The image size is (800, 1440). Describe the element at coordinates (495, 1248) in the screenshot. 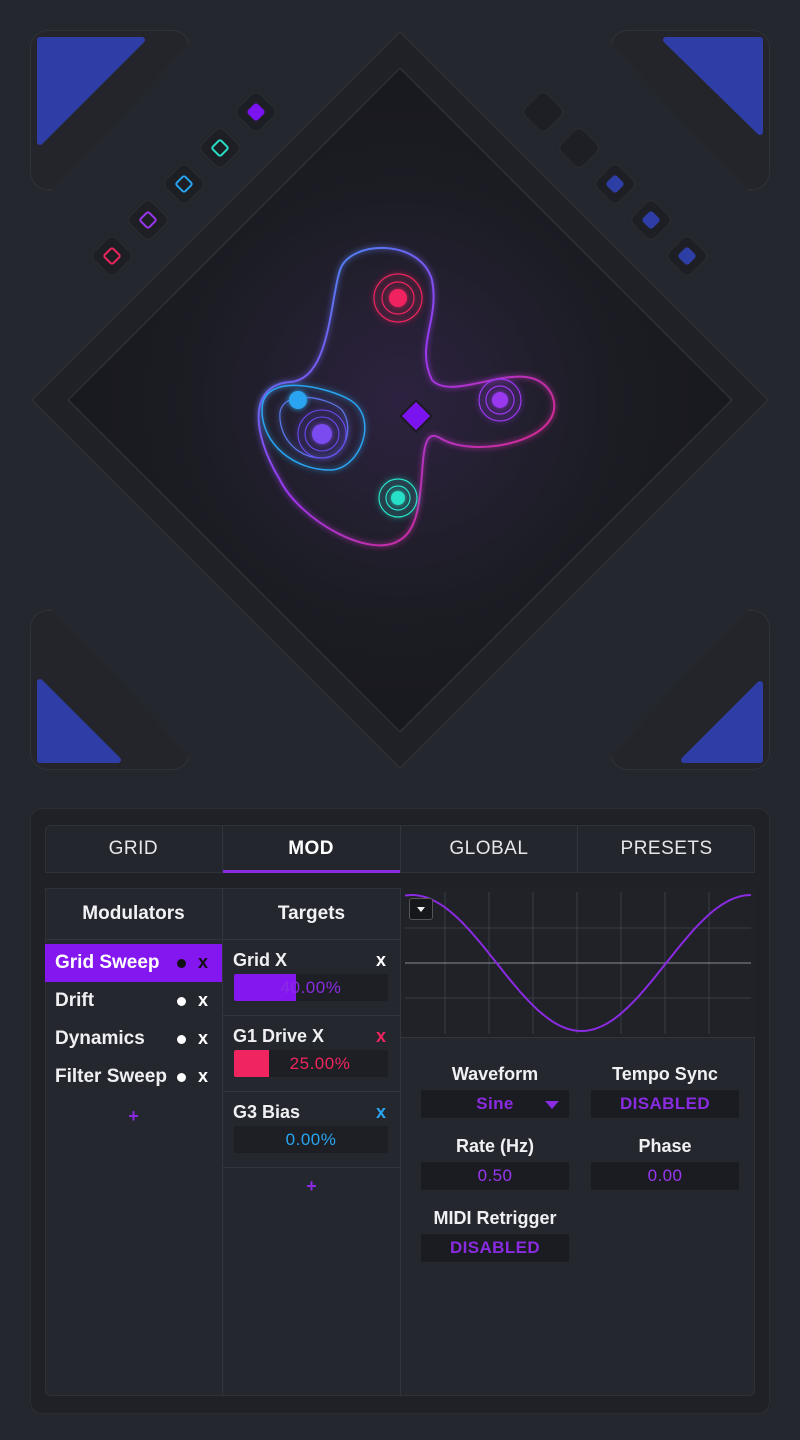

I see `midi-retrigger-toggle: DISABLED` at that location.